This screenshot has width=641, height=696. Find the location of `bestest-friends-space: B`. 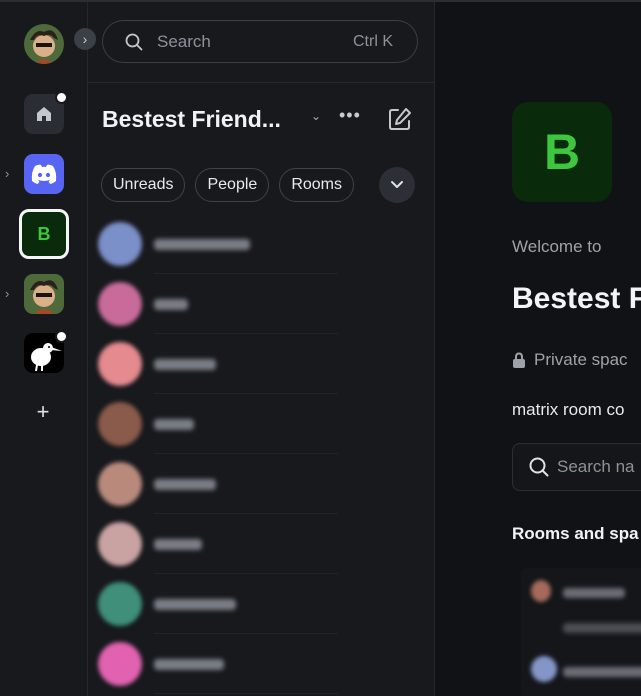

bestest-friends-space: B is located at coordinates (44, 234).